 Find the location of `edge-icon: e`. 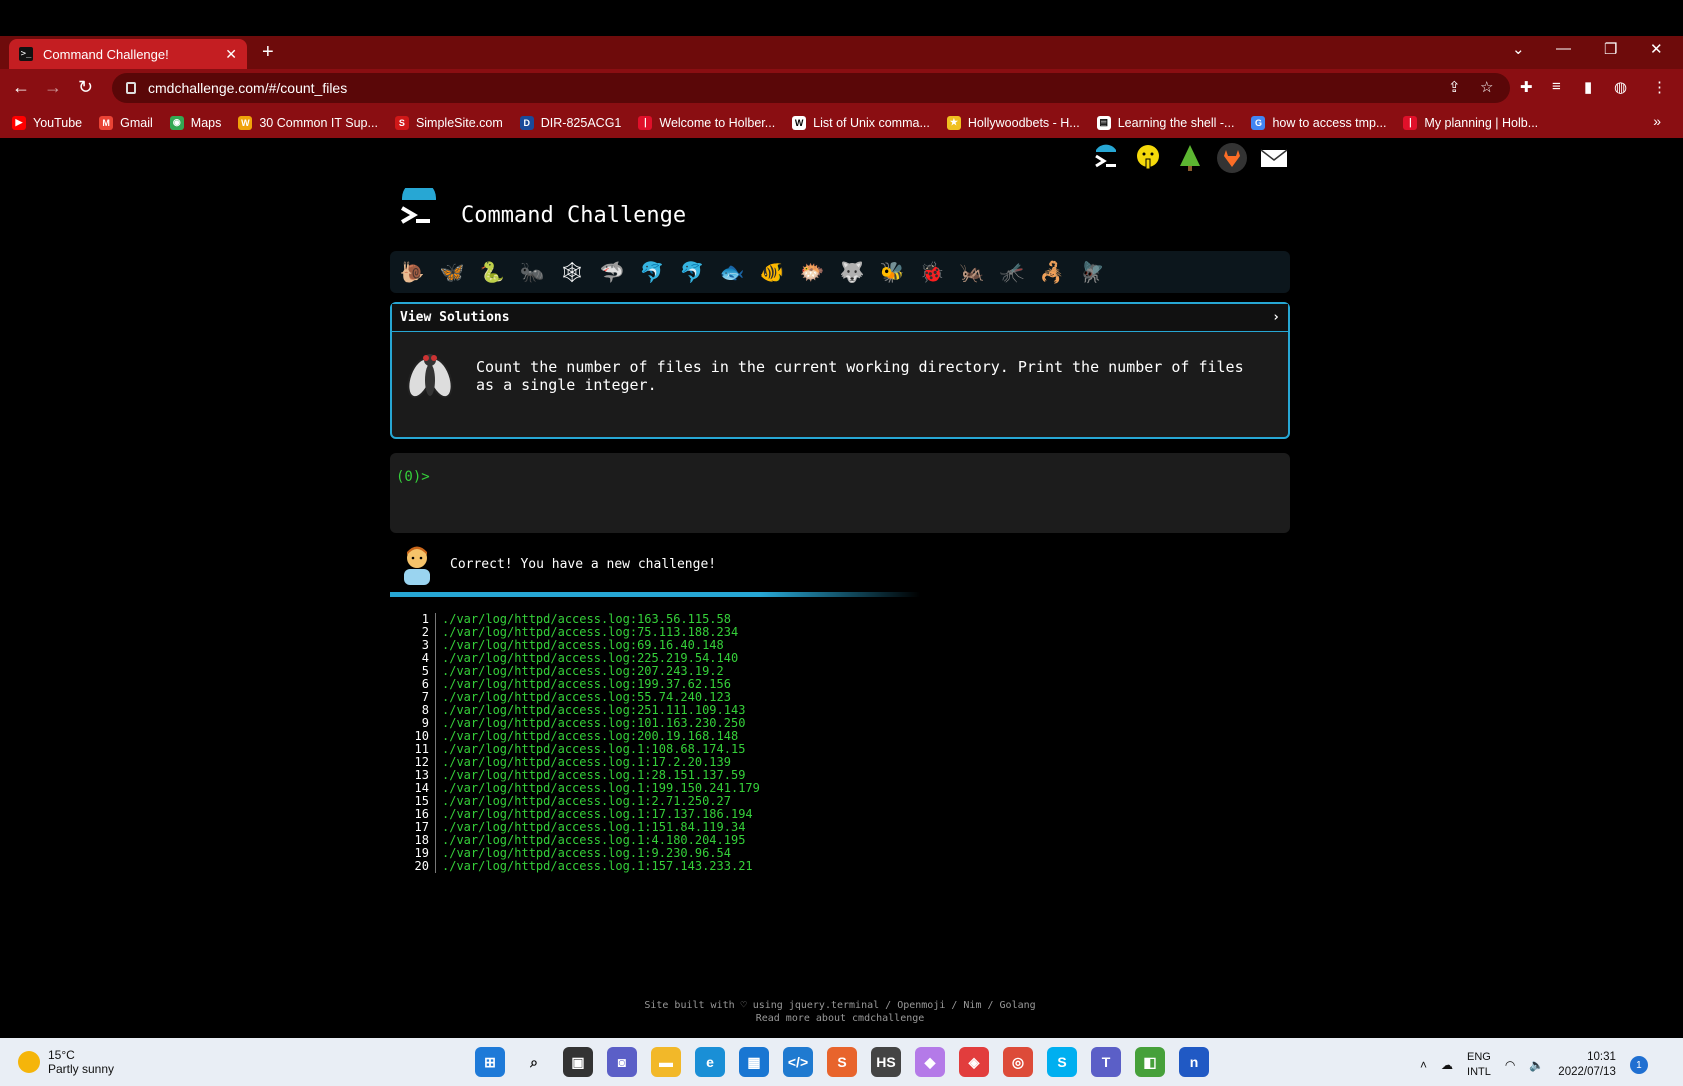

edge-icon: e is located at coordinates (710, 1062).